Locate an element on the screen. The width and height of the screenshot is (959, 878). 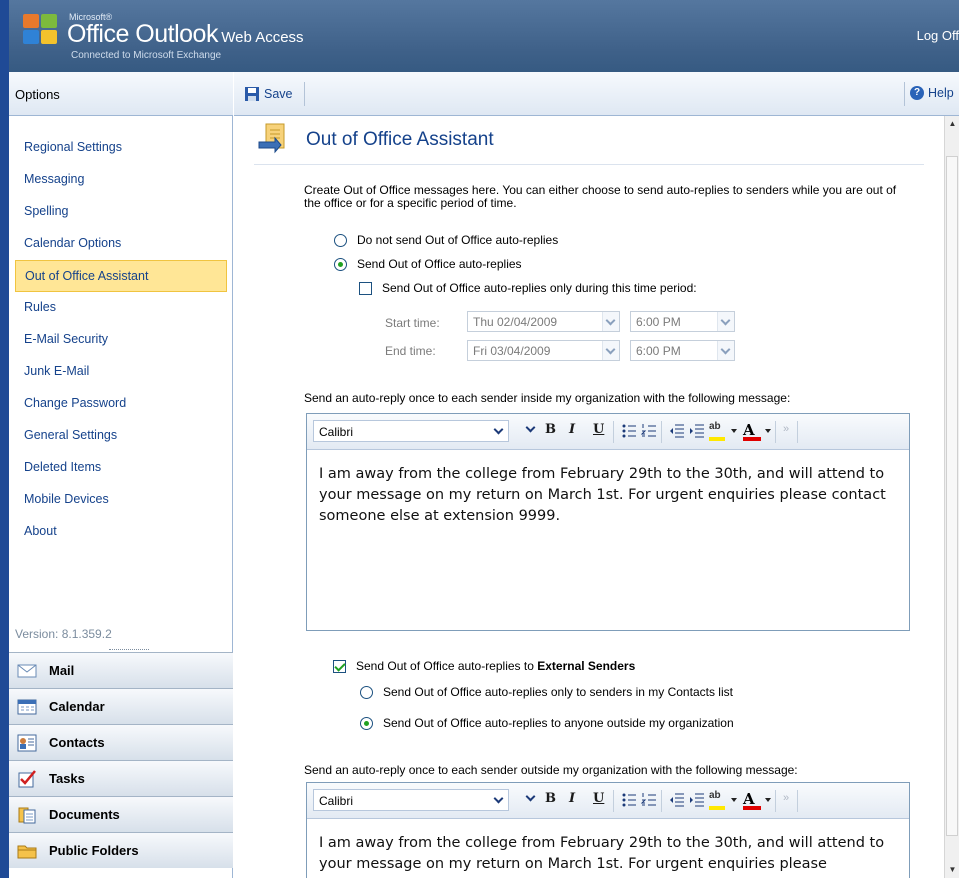
module-documents: Documents is located at coordinates (121, 814).